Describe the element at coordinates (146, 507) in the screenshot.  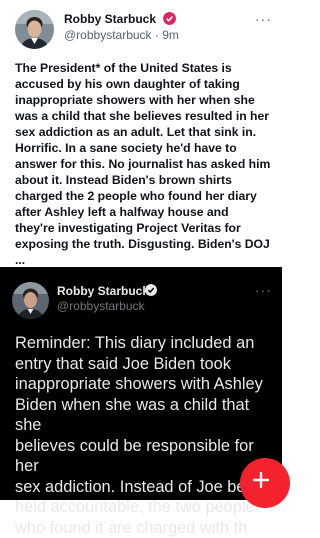
I see `tweet-line: held accountable, the two people` at that location.